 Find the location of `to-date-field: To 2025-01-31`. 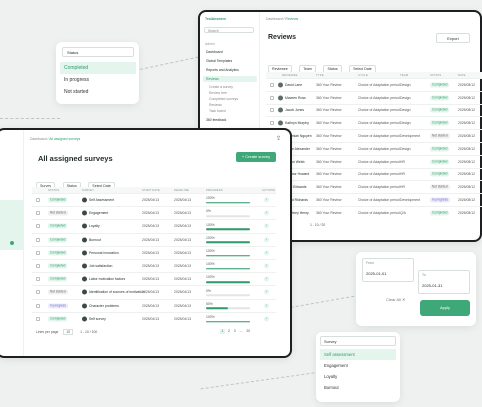

to-date-field: To 2025-01-31 is located at coordinates (444, 282).